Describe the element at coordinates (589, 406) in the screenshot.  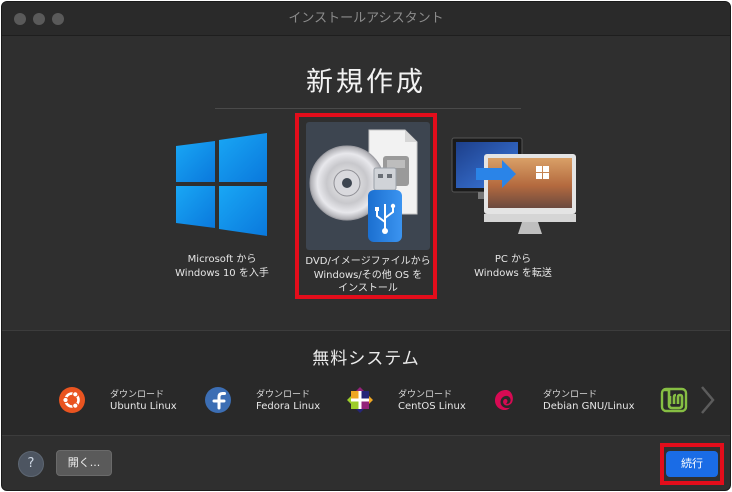
I see `distro-name: Debian GNU/Linux` at that location.